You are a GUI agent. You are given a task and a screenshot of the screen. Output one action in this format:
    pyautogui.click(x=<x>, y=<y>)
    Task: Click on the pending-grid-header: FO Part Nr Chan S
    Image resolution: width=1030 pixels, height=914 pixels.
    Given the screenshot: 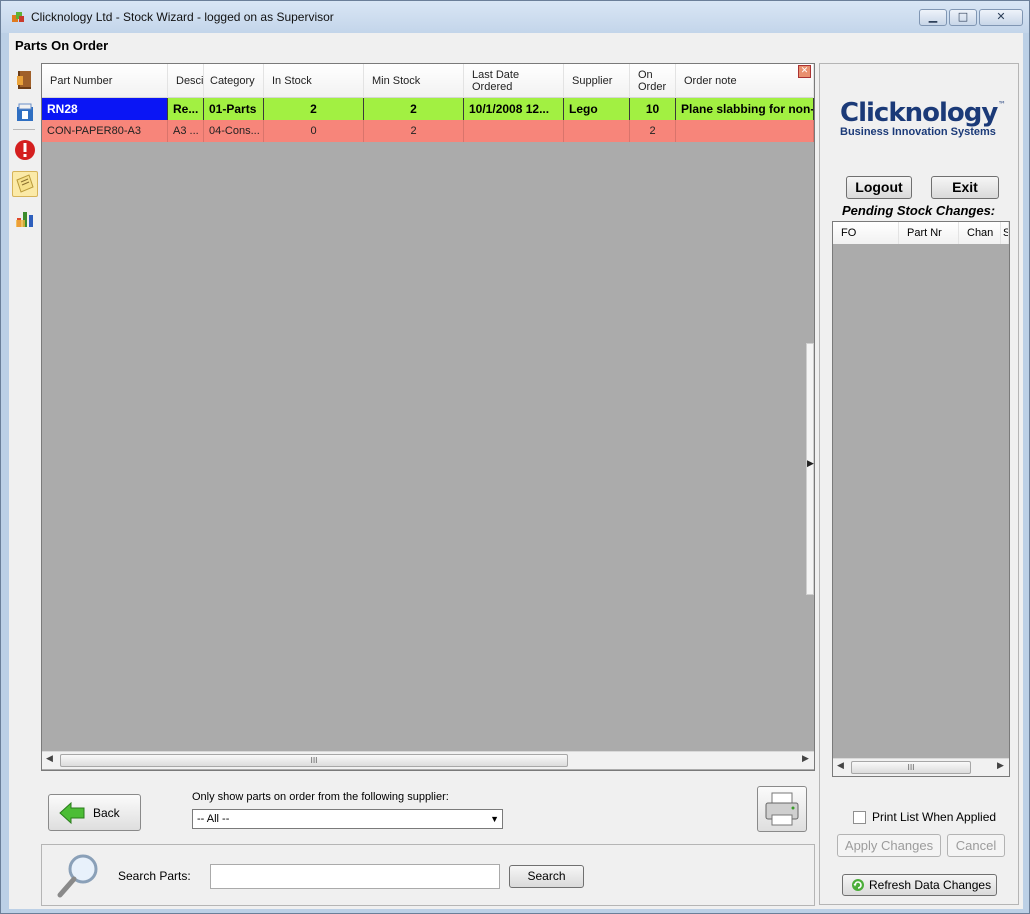 What is the action you would take?
    pyautogui.click(x=921, y=233)
    